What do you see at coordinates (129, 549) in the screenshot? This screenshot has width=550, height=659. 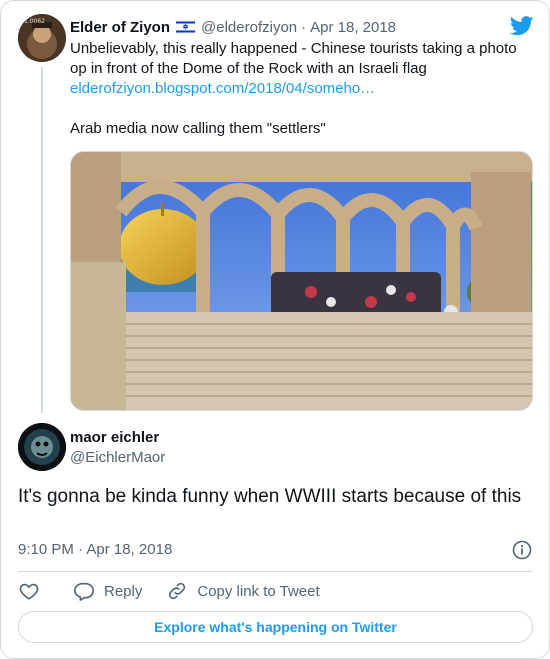 I see `tweet-date: Apr 18, 2018` at bounding box center [129, 549].